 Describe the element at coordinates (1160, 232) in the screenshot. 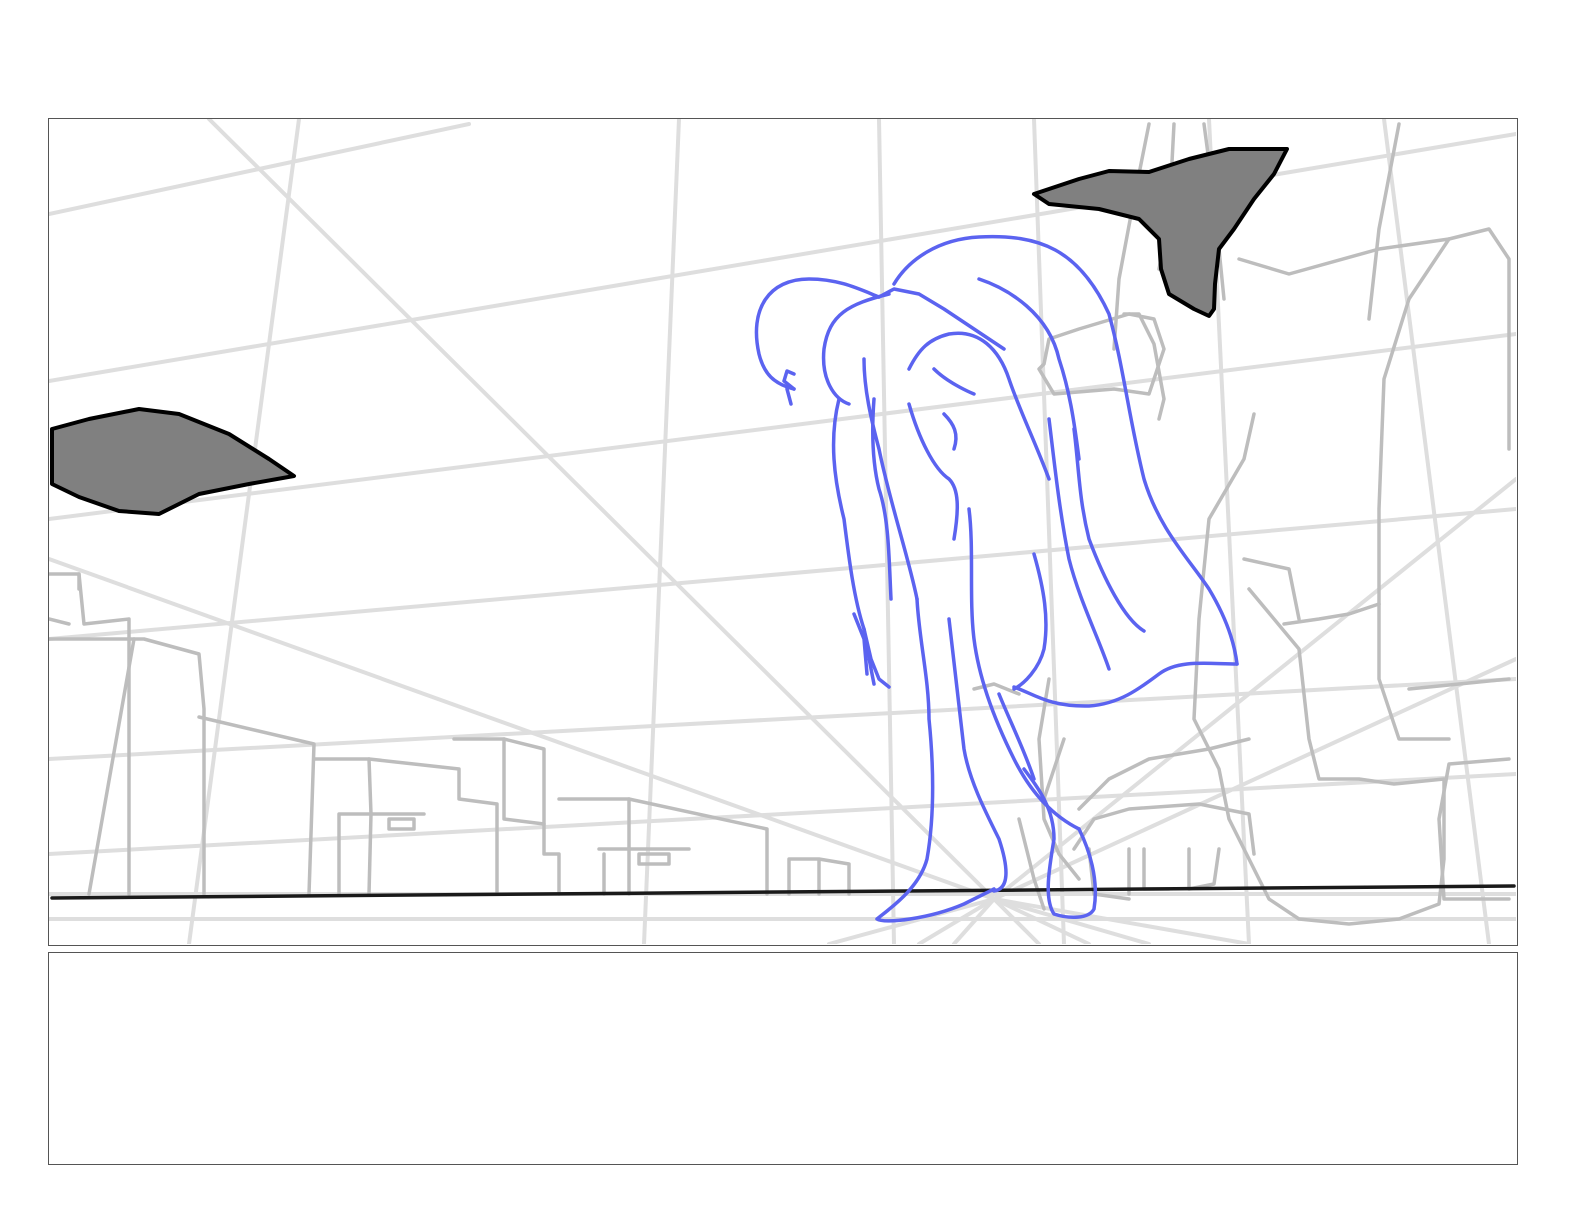

I see `right-shadow-shape` at that location.